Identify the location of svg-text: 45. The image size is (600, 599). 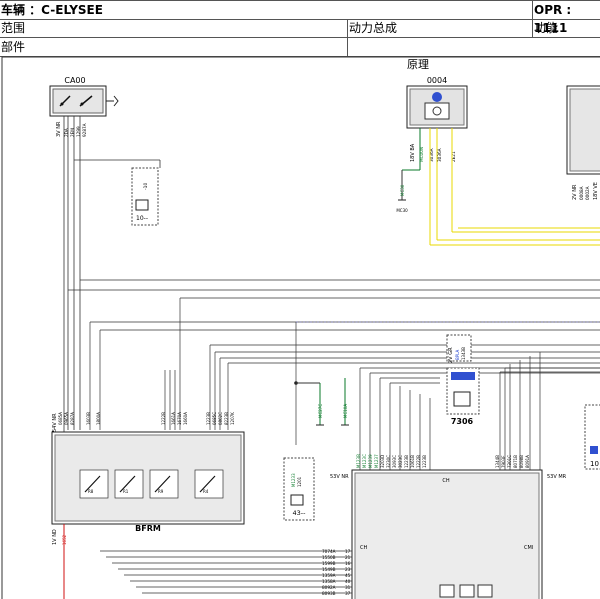
(348, 575).